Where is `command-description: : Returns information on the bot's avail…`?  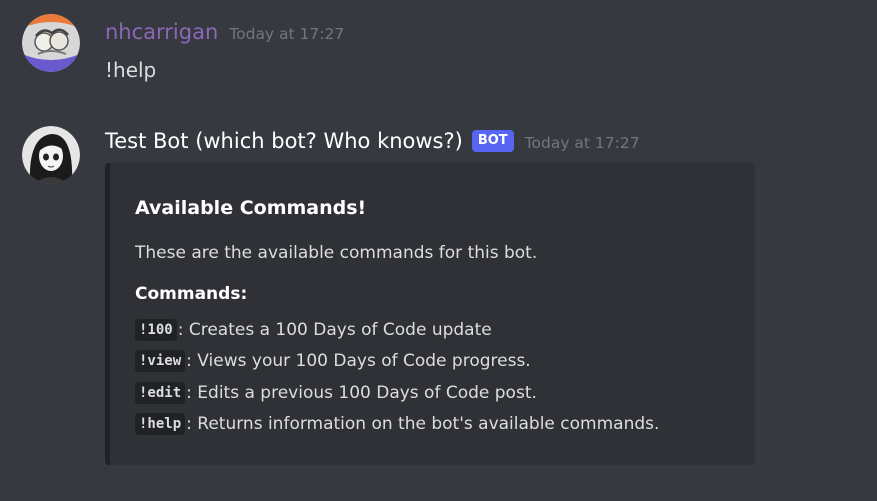
command-description: : Returns information on the bot's avail… is located at coordinates (423, 424).